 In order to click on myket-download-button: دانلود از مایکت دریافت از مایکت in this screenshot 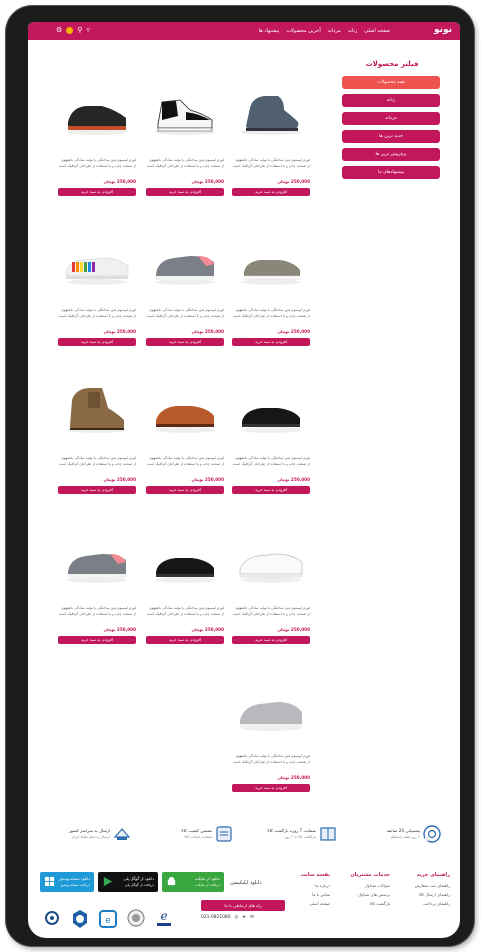, I will do `click(193, 882)`.